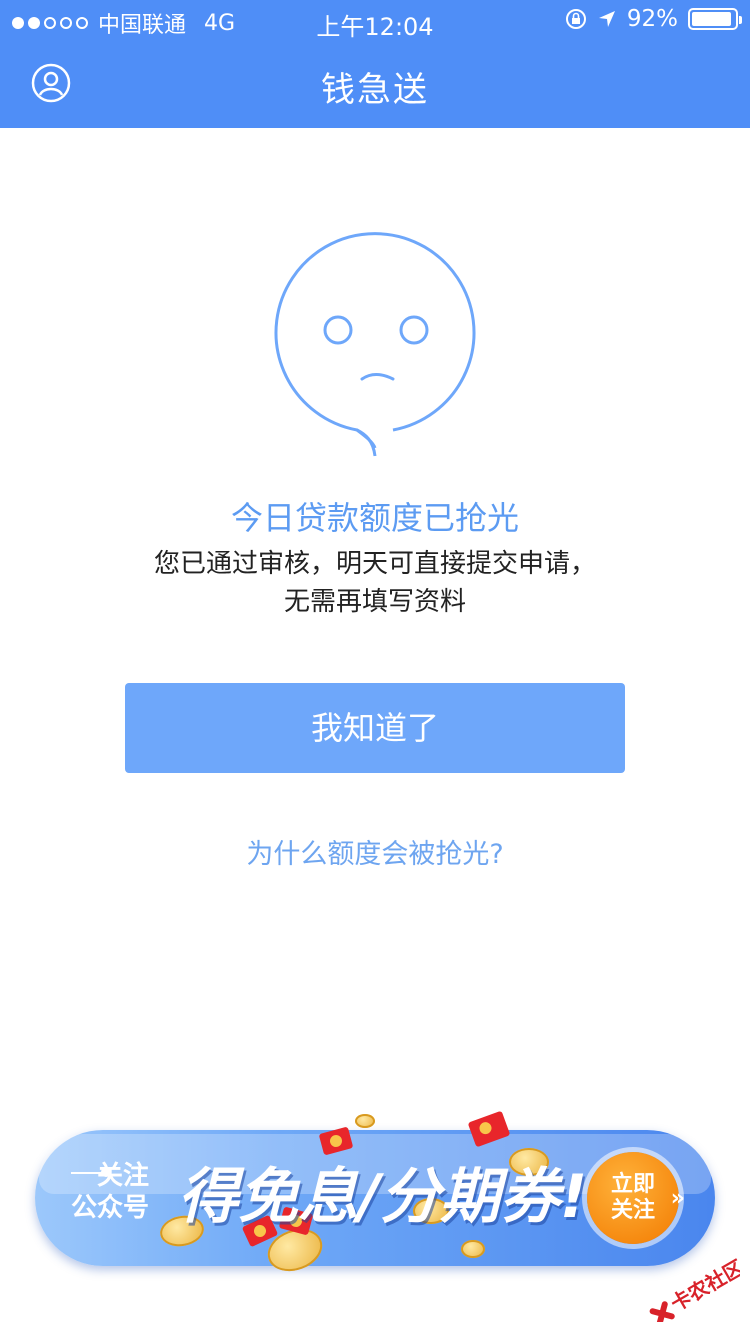 This screenshot has height=1334, width=750. I want to click on rotation-lock-icon, so click(575, 19).